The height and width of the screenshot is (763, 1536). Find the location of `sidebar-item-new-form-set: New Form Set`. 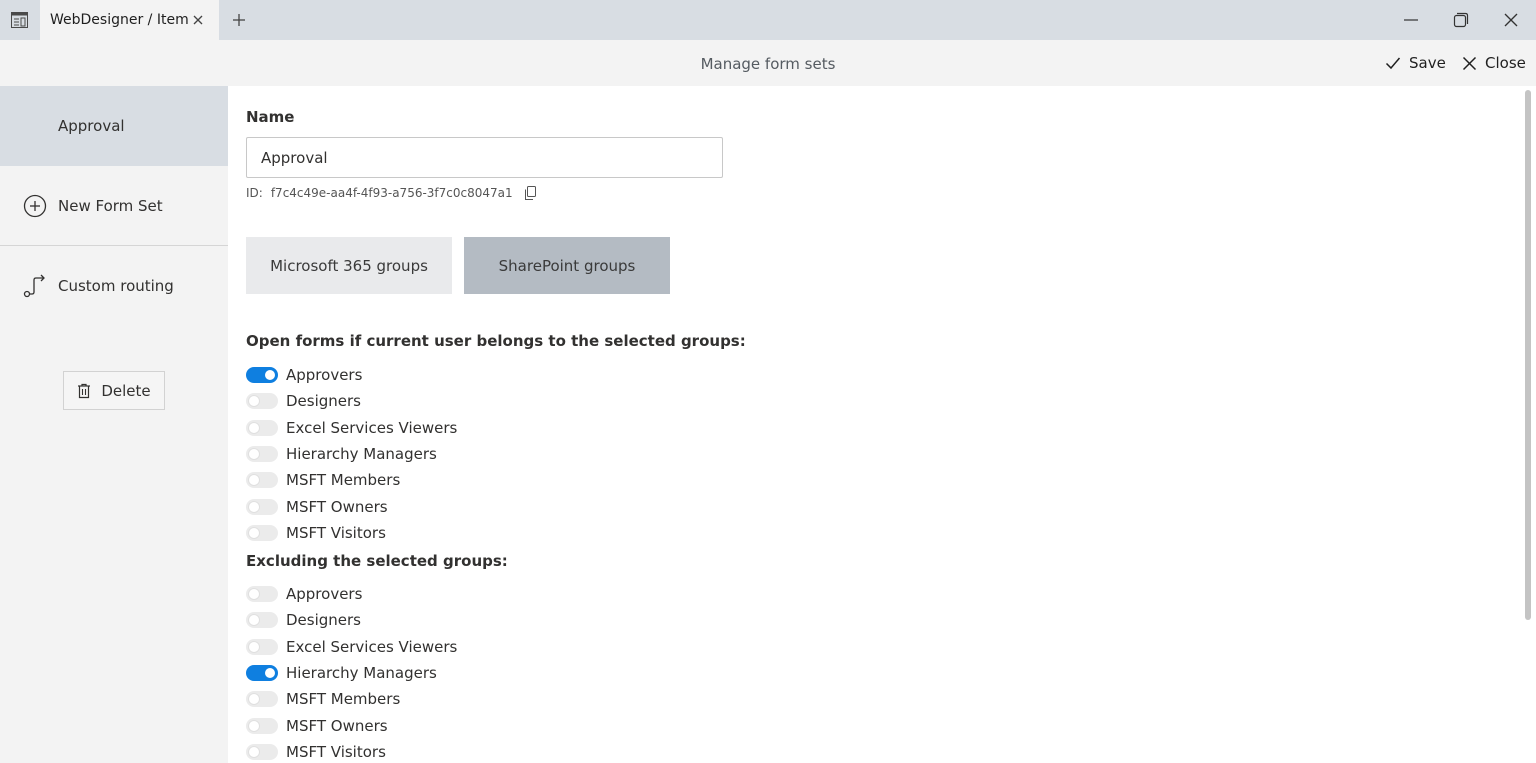

sidebar-item-new-form-set: New Form Set is located at coordinates (114, 206).